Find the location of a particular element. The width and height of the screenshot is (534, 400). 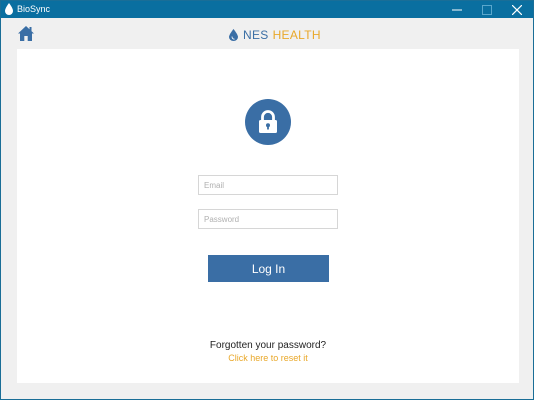

app-header: NES HEALTH is located at coordinates (267, 33).